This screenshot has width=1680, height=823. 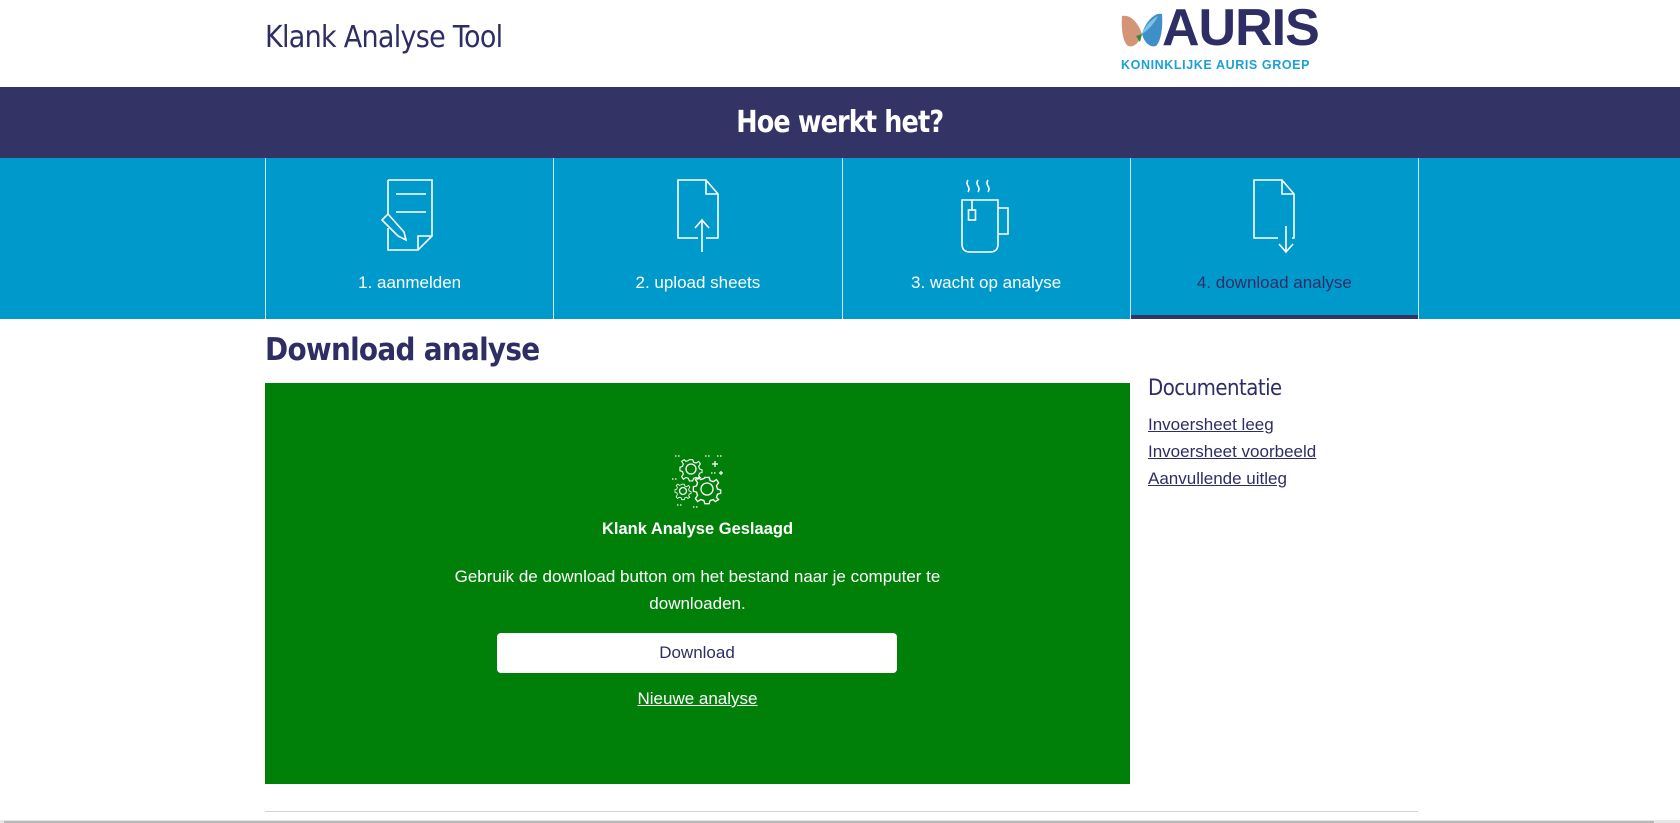 I want to click on step-aanmelden: 1. aanmelden, so click(x=410, y=238).